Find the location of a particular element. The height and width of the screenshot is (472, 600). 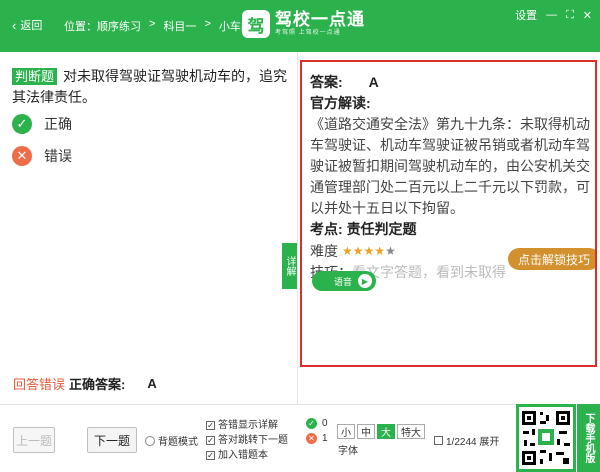

qr-code is located at coordinates (546, 438).